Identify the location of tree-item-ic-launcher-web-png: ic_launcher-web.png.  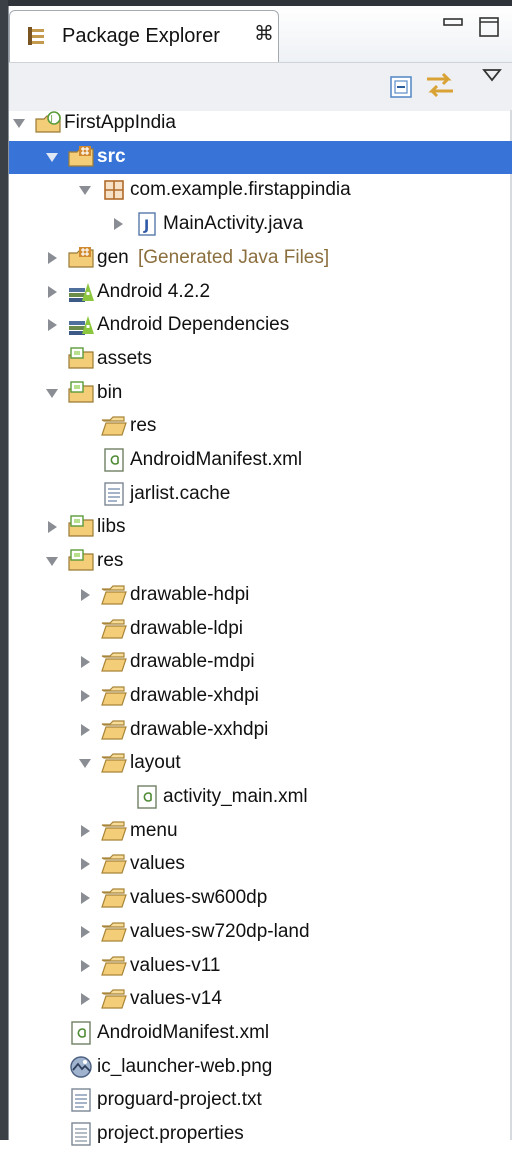
(260, 1067).